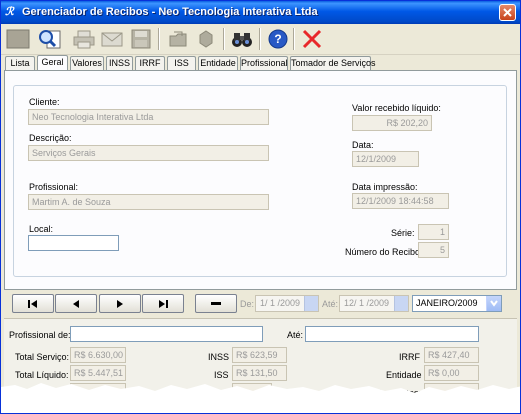 This screenshot has width=521, height=414. I want to click on tab-irrf: IRRF, so click(150, 63).